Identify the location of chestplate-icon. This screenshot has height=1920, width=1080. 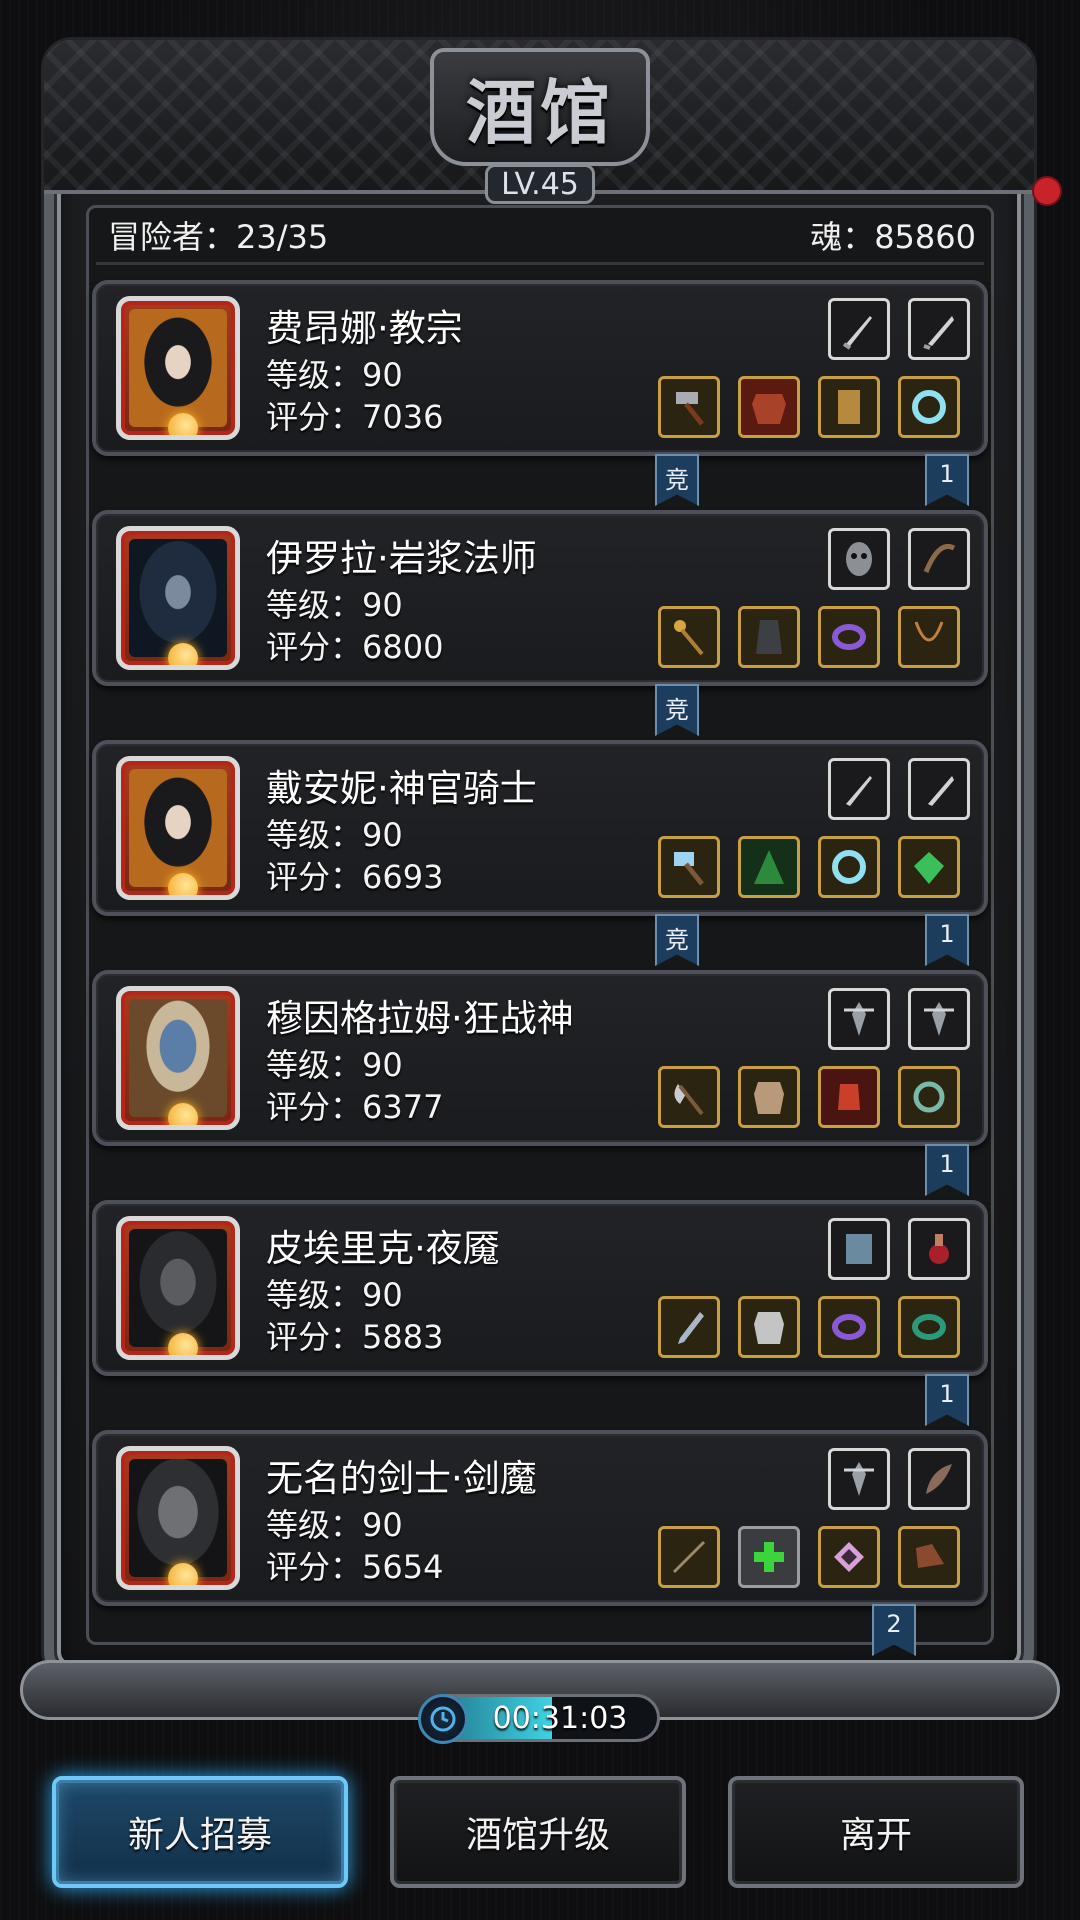
(769, 1097).